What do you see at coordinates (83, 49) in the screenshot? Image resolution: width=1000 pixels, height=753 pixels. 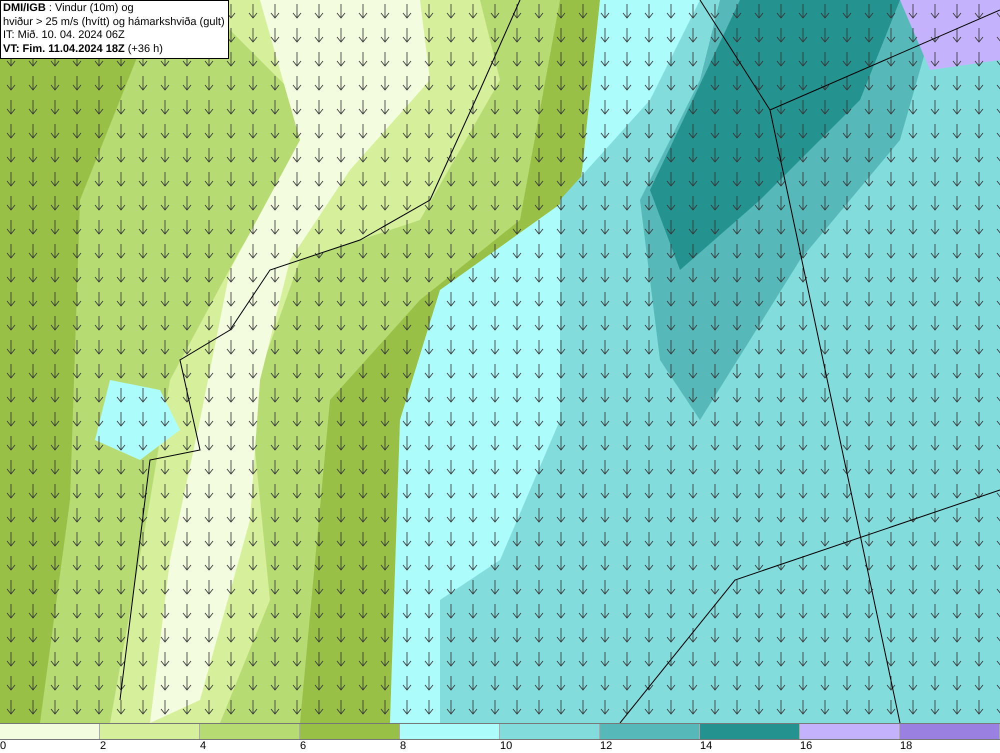 I see `header-text: VT: Fim. 11.04.2024 18Z (+36 h)` at bounding box center [83, 49].